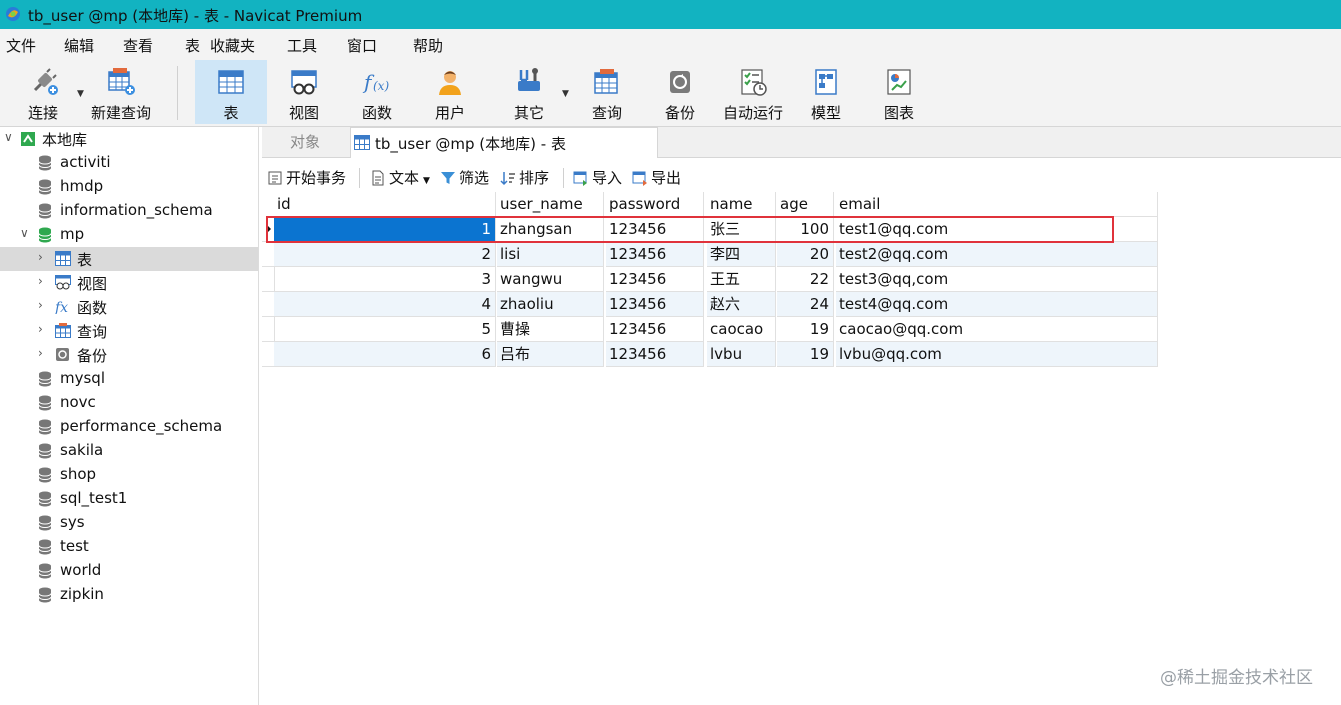 This screenshot has width=1341, height=705. I want to click on table-cell-user_name: zhaoliu, so click(550, 304).